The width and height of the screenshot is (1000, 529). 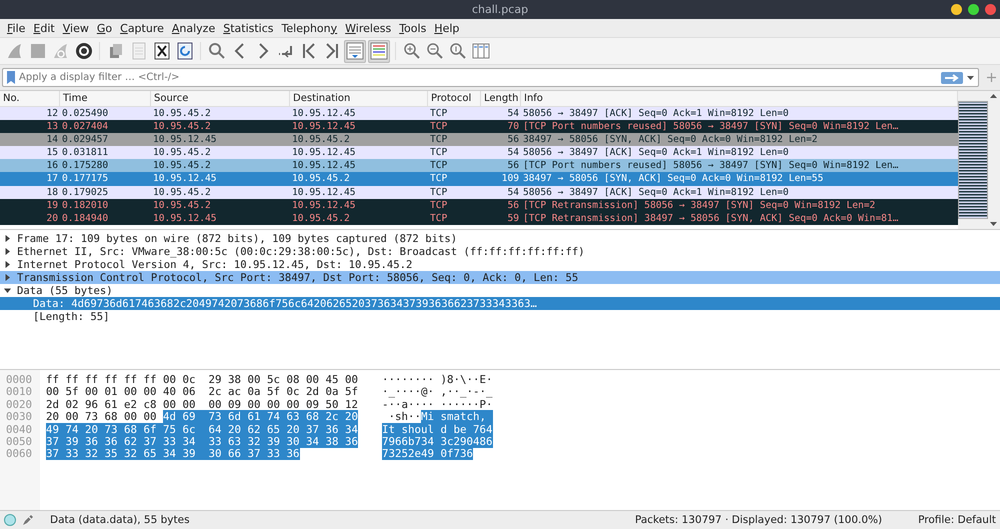 What do you see at coordinates (956, 9) in the screenshot?
I see `minimize-button` at bounding box center [956, 9].